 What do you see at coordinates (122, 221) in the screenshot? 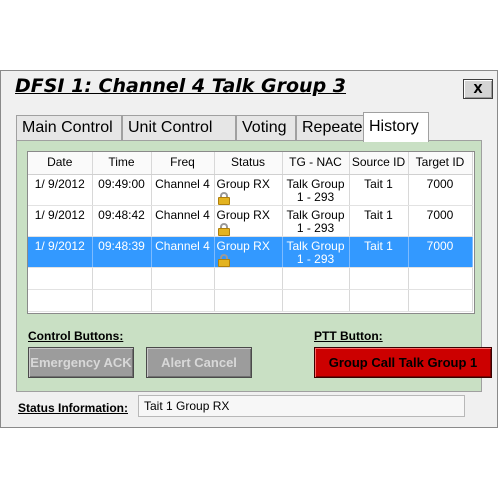
I see `cell-time: 09:48:42` at bounding box center [122, 221].